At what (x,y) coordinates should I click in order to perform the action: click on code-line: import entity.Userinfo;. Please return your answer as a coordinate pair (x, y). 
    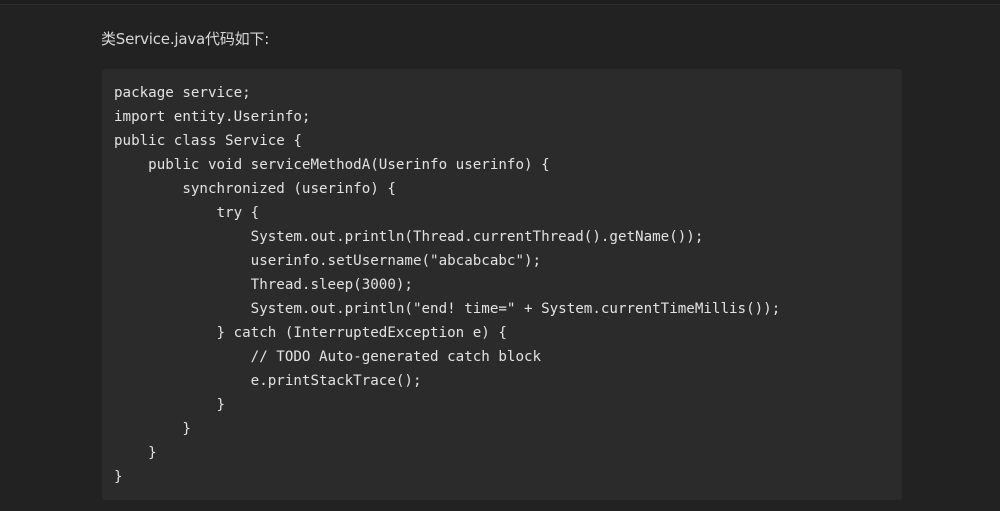
    Looking at the image, I should click on (212, 117).